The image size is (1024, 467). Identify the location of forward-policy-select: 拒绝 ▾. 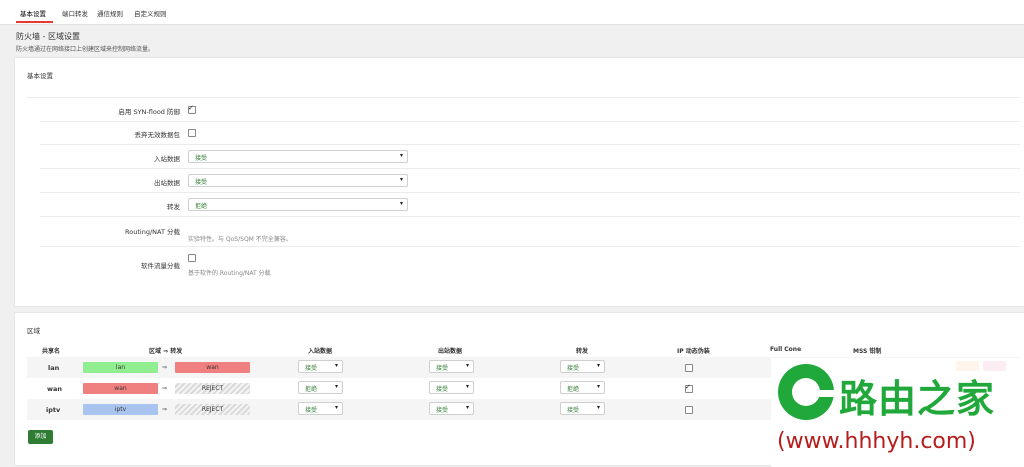
(298, 204).